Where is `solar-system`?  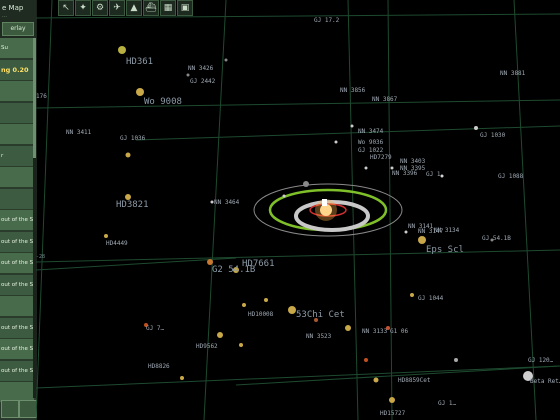 solar-system is located at coordinates (328, 209).